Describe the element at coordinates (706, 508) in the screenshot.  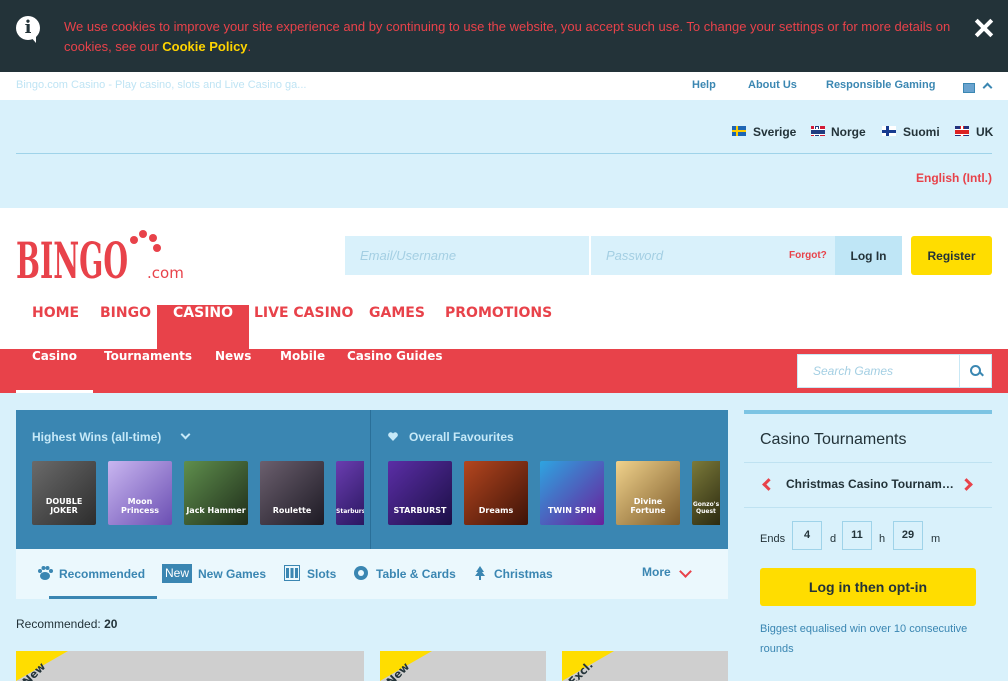
I see `game-title: Gonzo's Quest` at that location.